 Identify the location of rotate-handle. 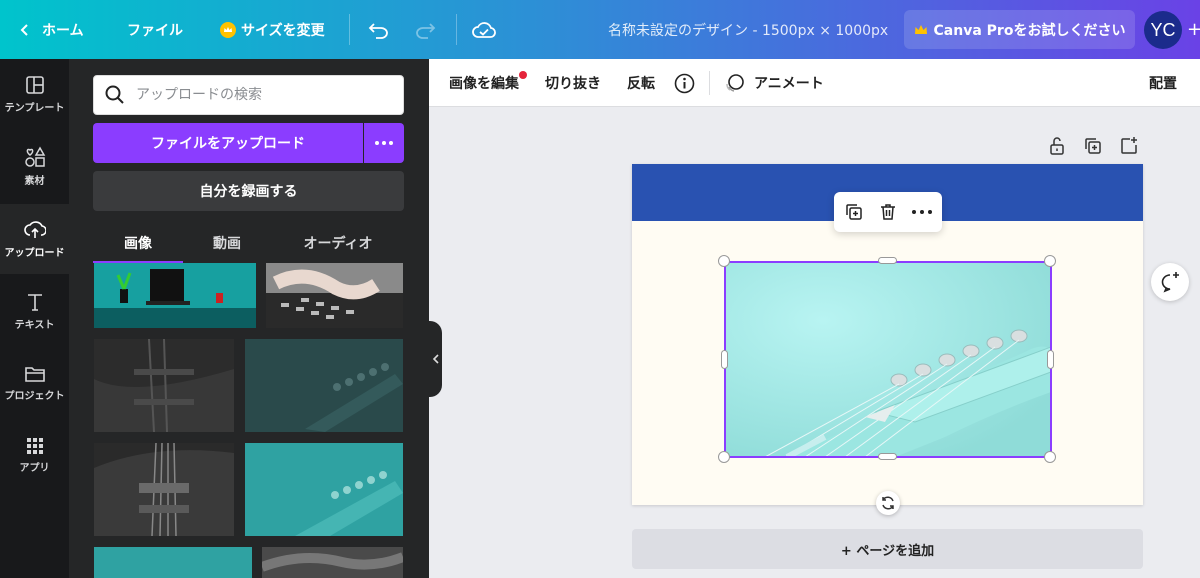
(888, 503).